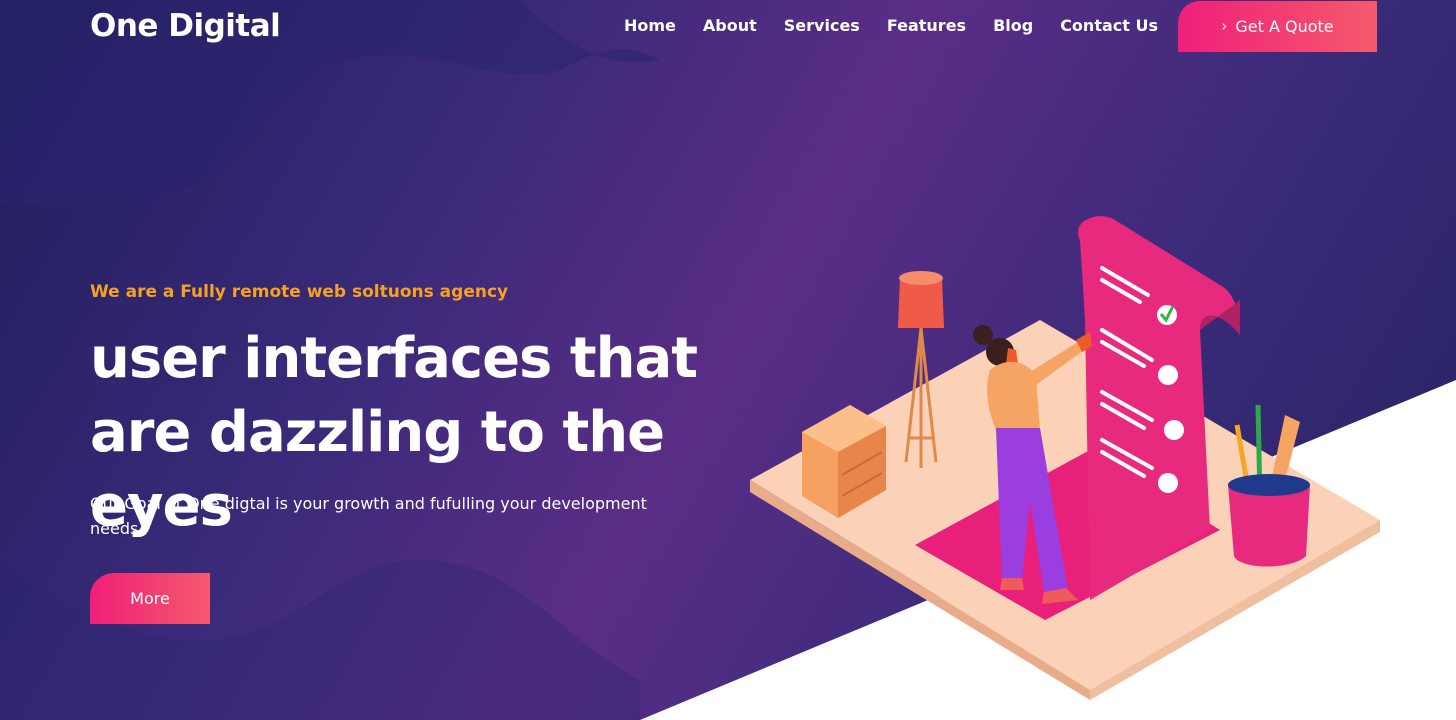 This screenshot has height=720, width=1456. Describe the element at coordinates (1013, 25) in the screenshot. I see `nav-blog: Blog` at that location.